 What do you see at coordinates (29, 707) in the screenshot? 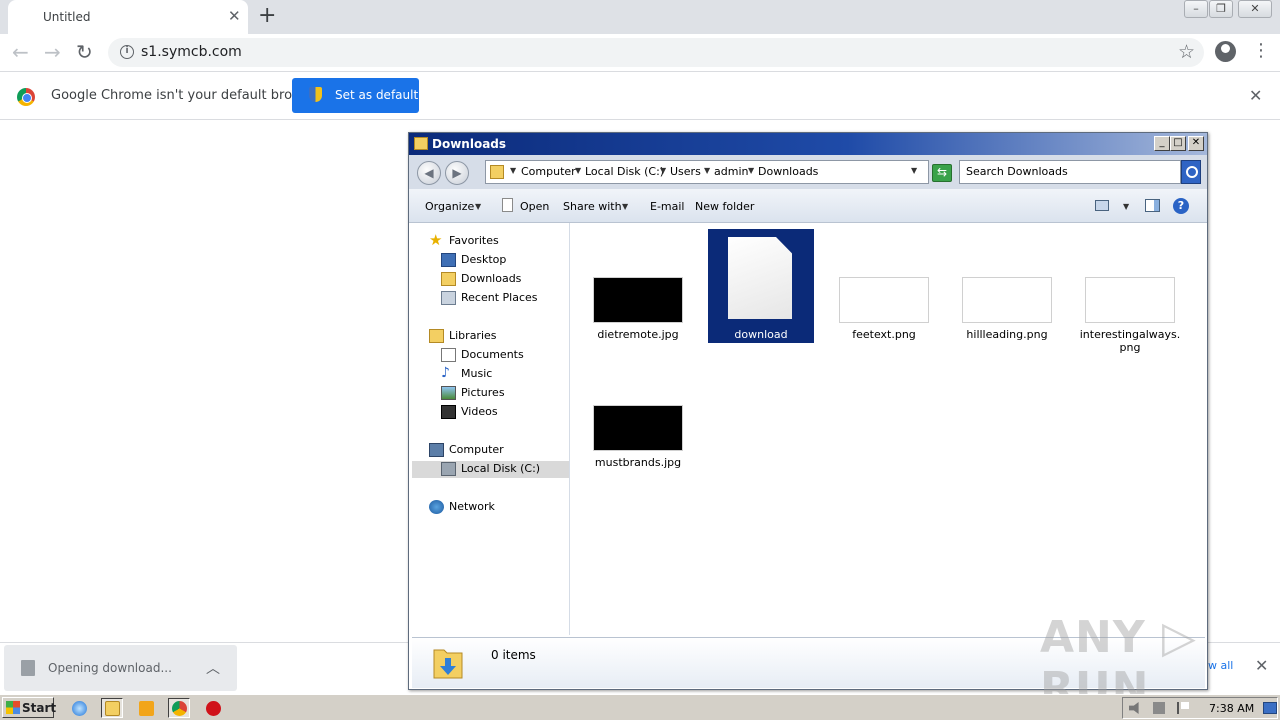
I see `start-button: Start` at bounding box center [29, 707].